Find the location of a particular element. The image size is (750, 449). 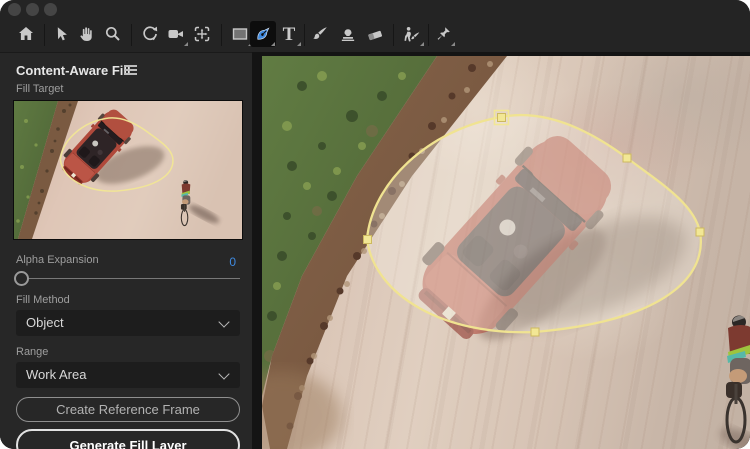

zoom-tool-button is located at coordinates (113, 34).